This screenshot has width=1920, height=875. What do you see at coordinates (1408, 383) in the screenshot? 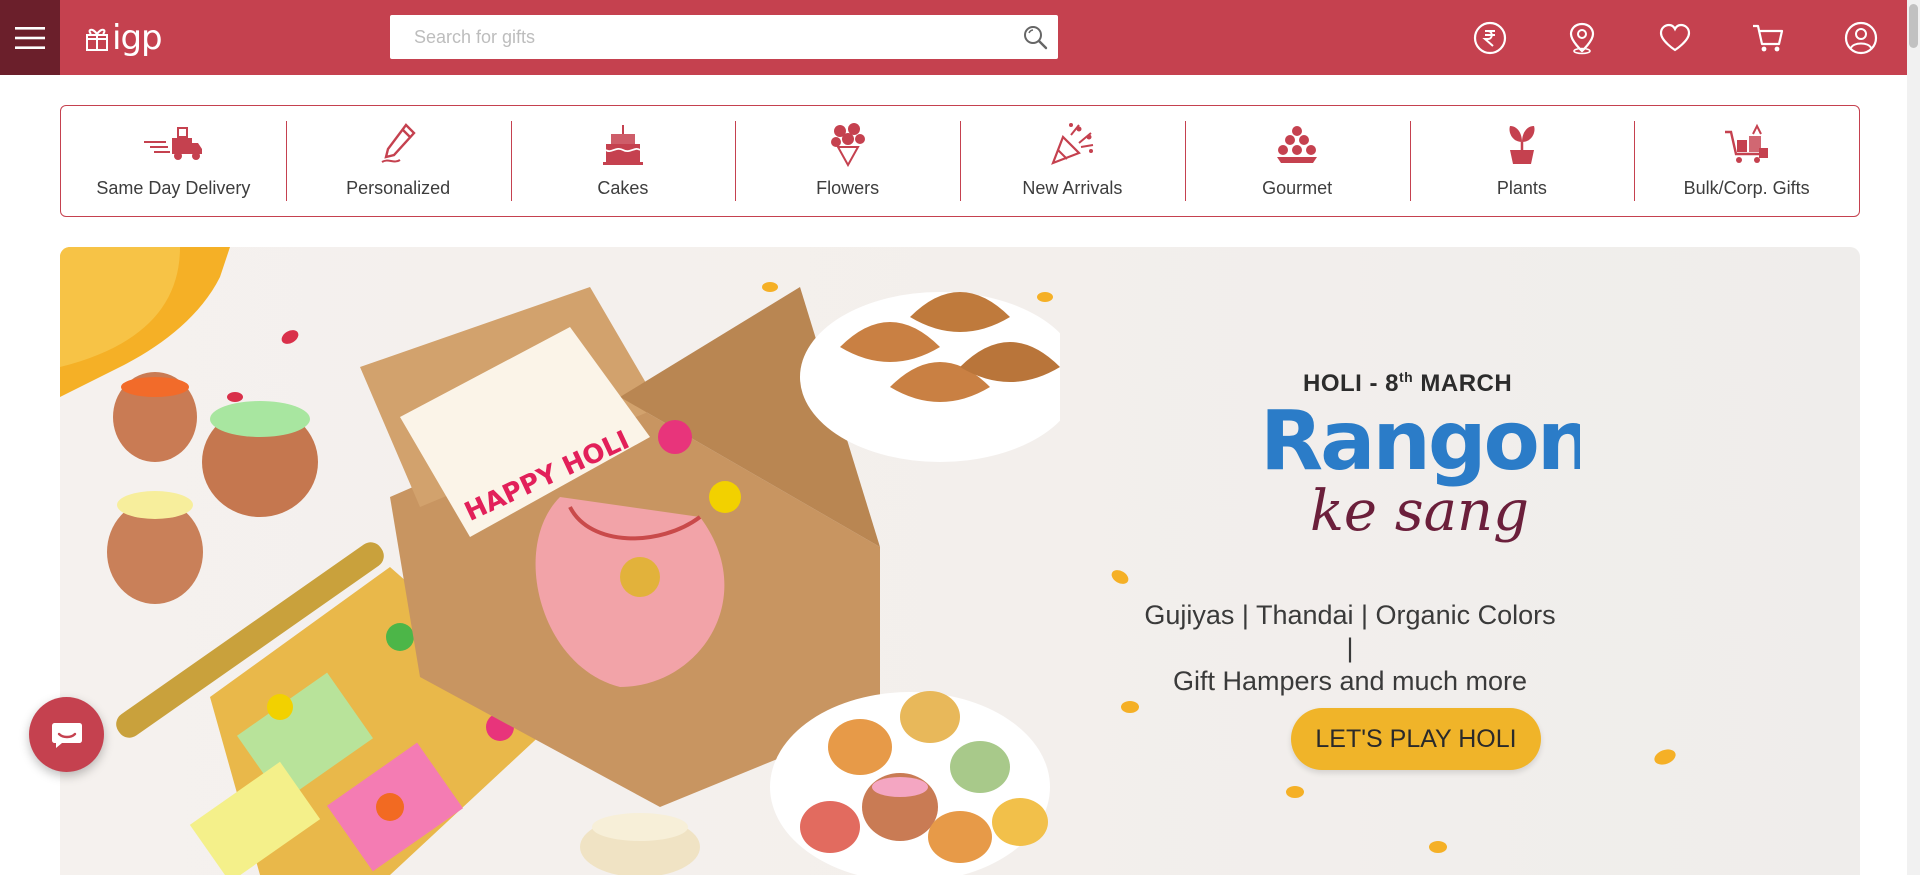
I see `holi-date-heading: HOLI - 8th MARCH` at bounding box center [1408, 383].